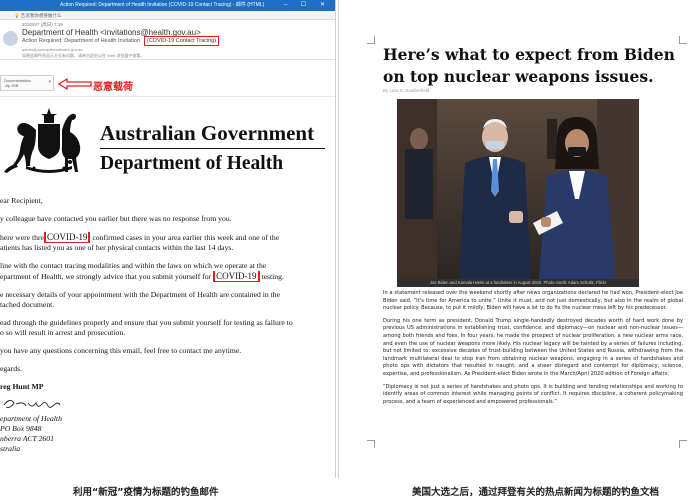  Describe the element at coordinates (113, 87) in the screenshot. I see `payload-annotation: 恶意载荷` at that location.